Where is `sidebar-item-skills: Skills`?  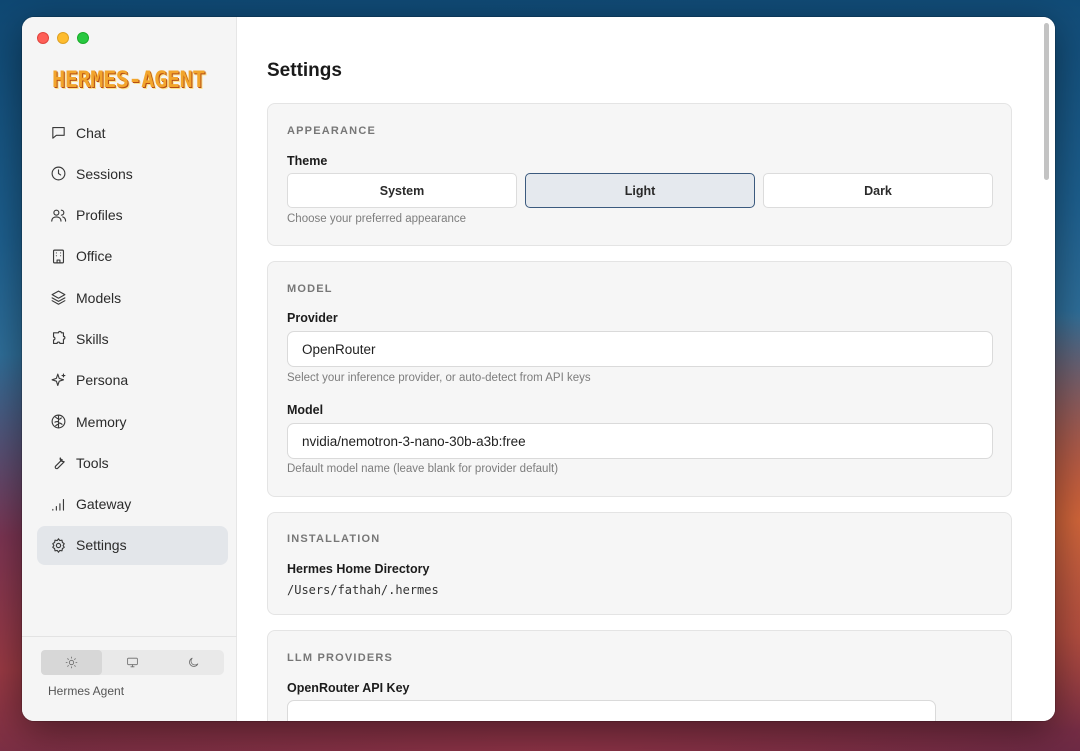
sidebar-item-skills: Skills is located at coordinates (132, 338).